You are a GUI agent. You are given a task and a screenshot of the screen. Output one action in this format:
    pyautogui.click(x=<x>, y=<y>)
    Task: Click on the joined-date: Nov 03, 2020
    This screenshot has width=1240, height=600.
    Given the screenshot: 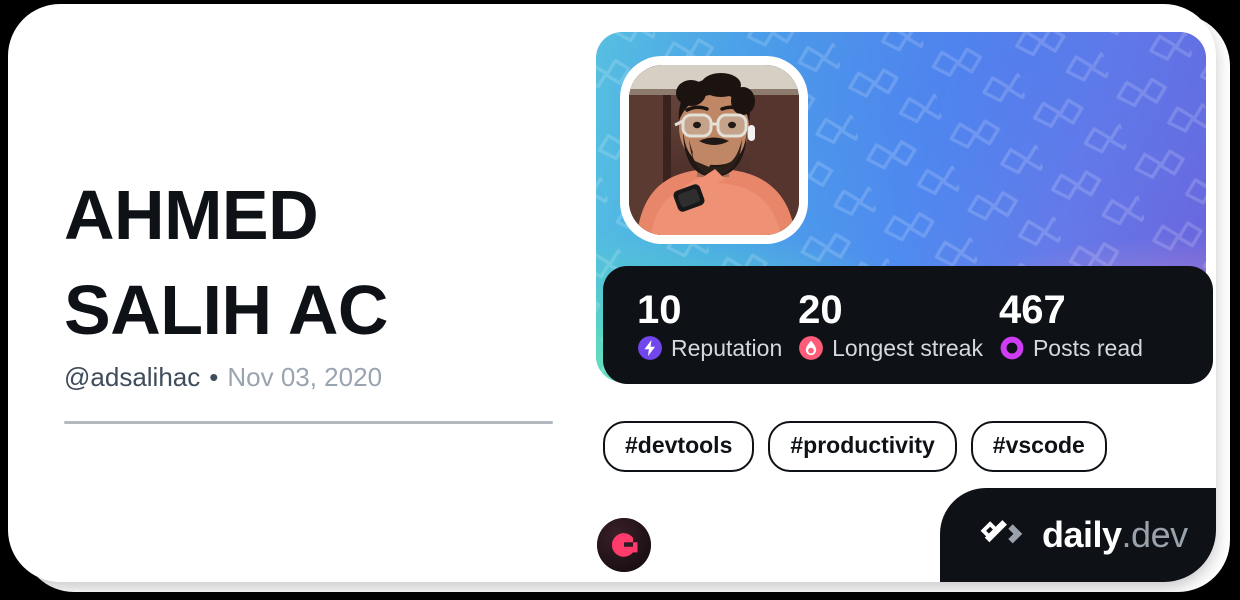 What is the action you would take?
    pyautogui.click(x=305, y=377)
    